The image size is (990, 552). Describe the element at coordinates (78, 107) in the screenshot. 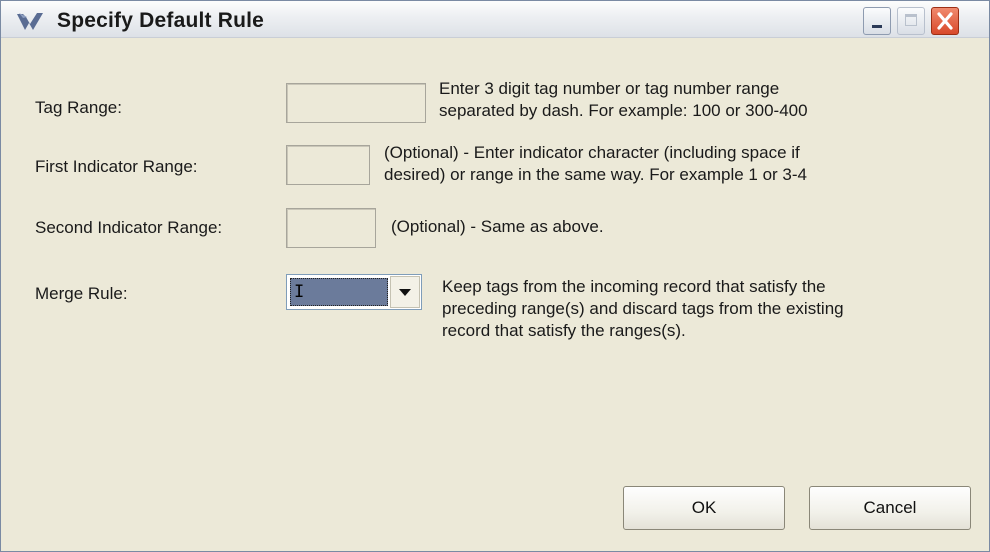

I see `tag-range-label: Tag Range:` at that location.